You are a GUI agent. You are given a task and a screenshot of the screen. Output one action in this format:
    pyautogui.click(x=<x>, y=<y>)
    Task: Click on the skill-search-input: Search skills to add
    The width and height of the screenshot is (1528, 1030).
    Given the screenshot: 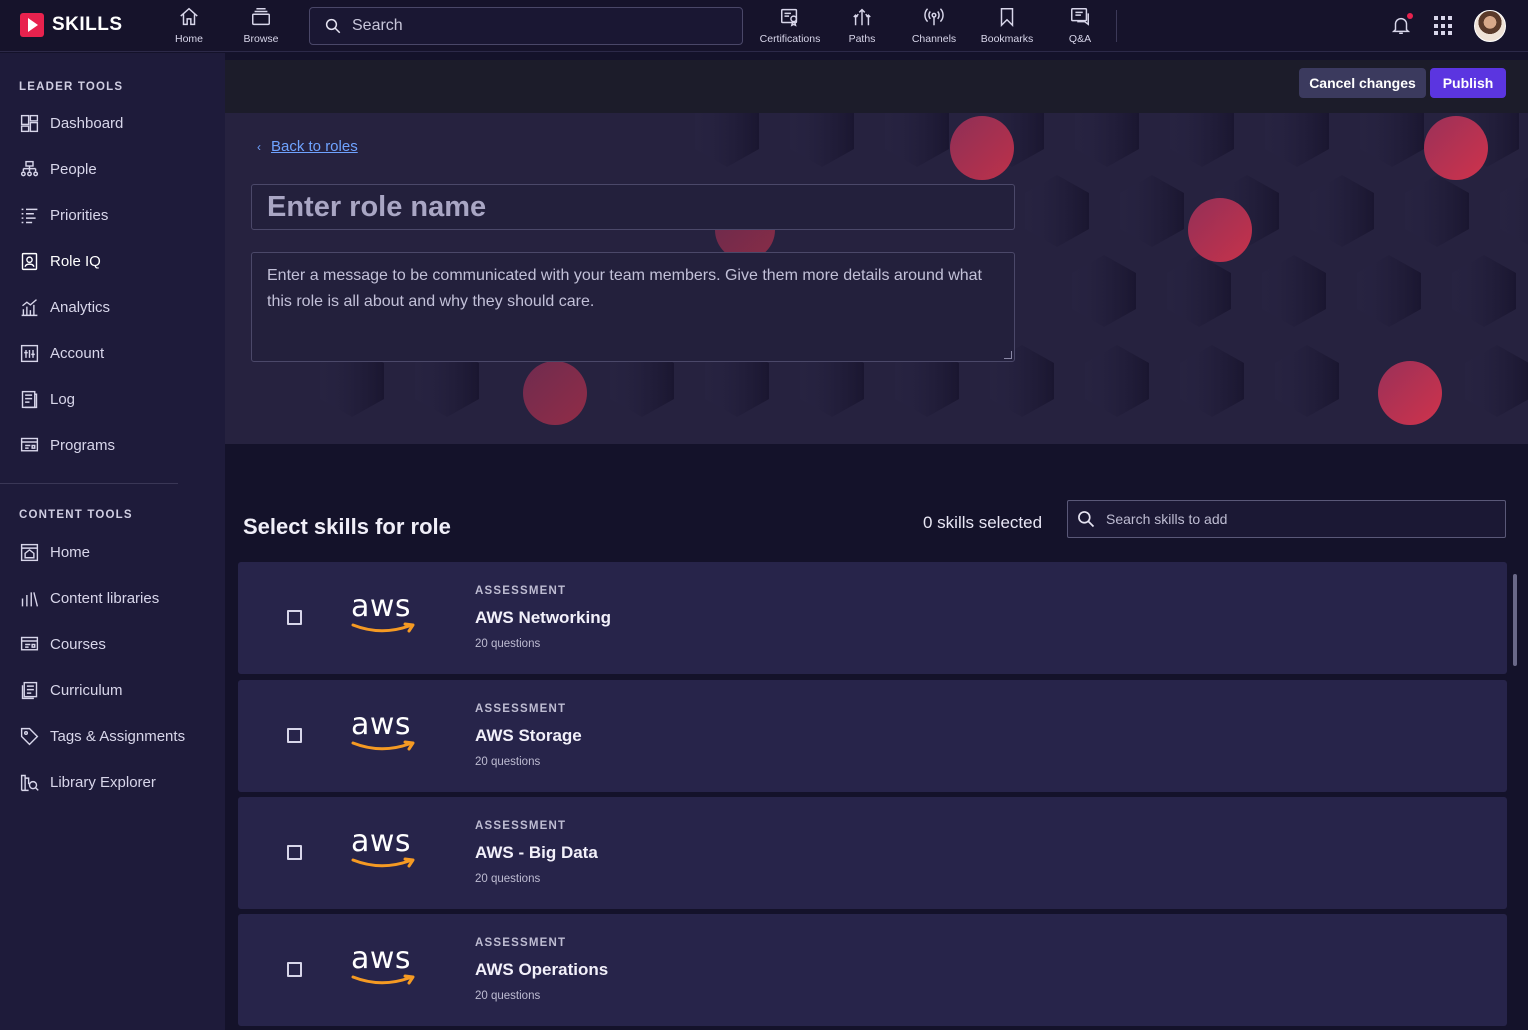 What is the action you would take?
    pyautogui.click(x=1286, y=519)
    